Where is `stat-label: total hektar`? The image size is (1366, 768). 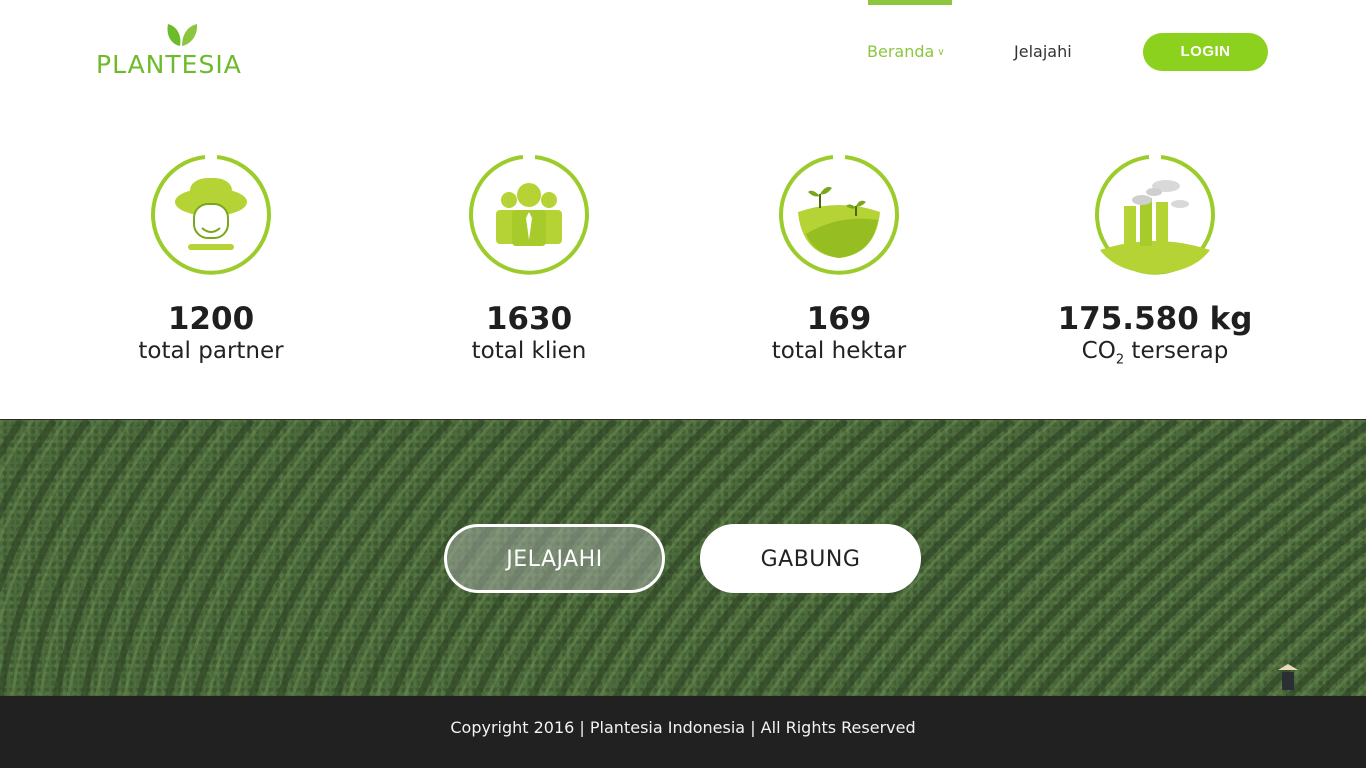 stat-label: total hektar is located at coordinates (839, 351).